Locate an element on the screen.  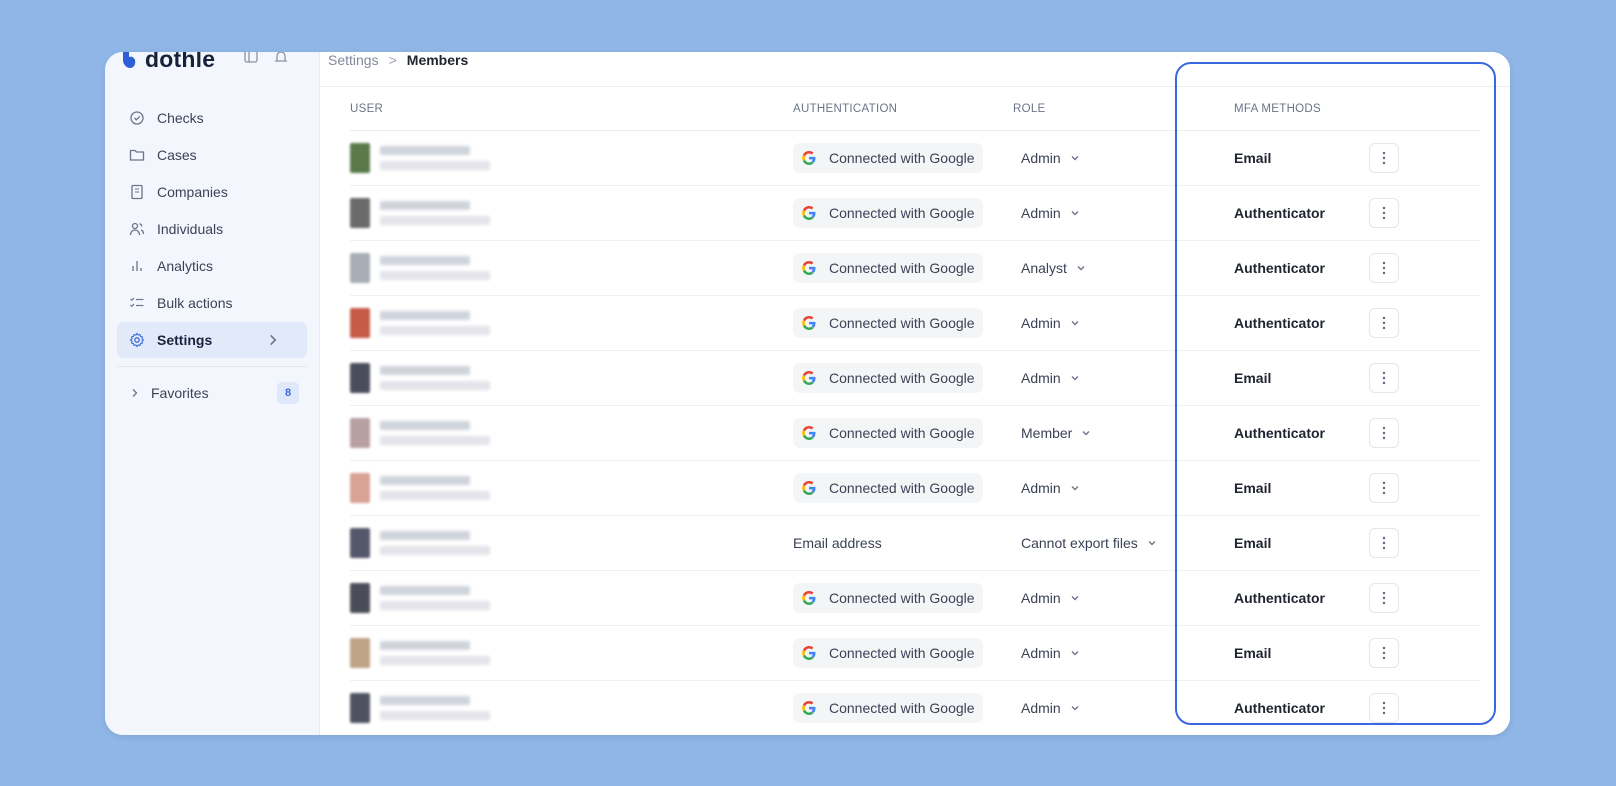
role-dropdown: Analyst is located at coordinates (1054, 268).